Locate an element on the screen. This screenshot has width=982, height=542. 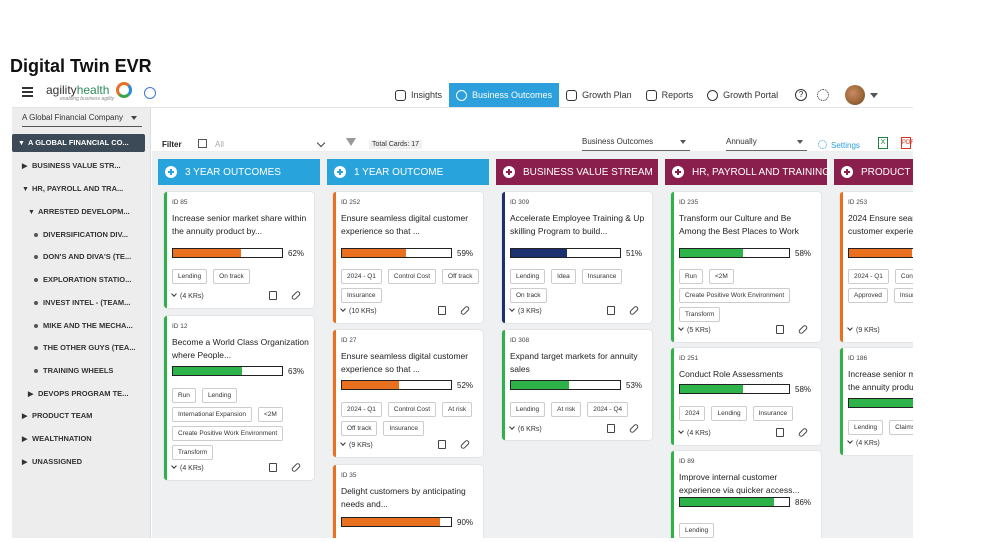
tree-item: ▶ PRODUCT TEAM is located at coordinates (57, 416).